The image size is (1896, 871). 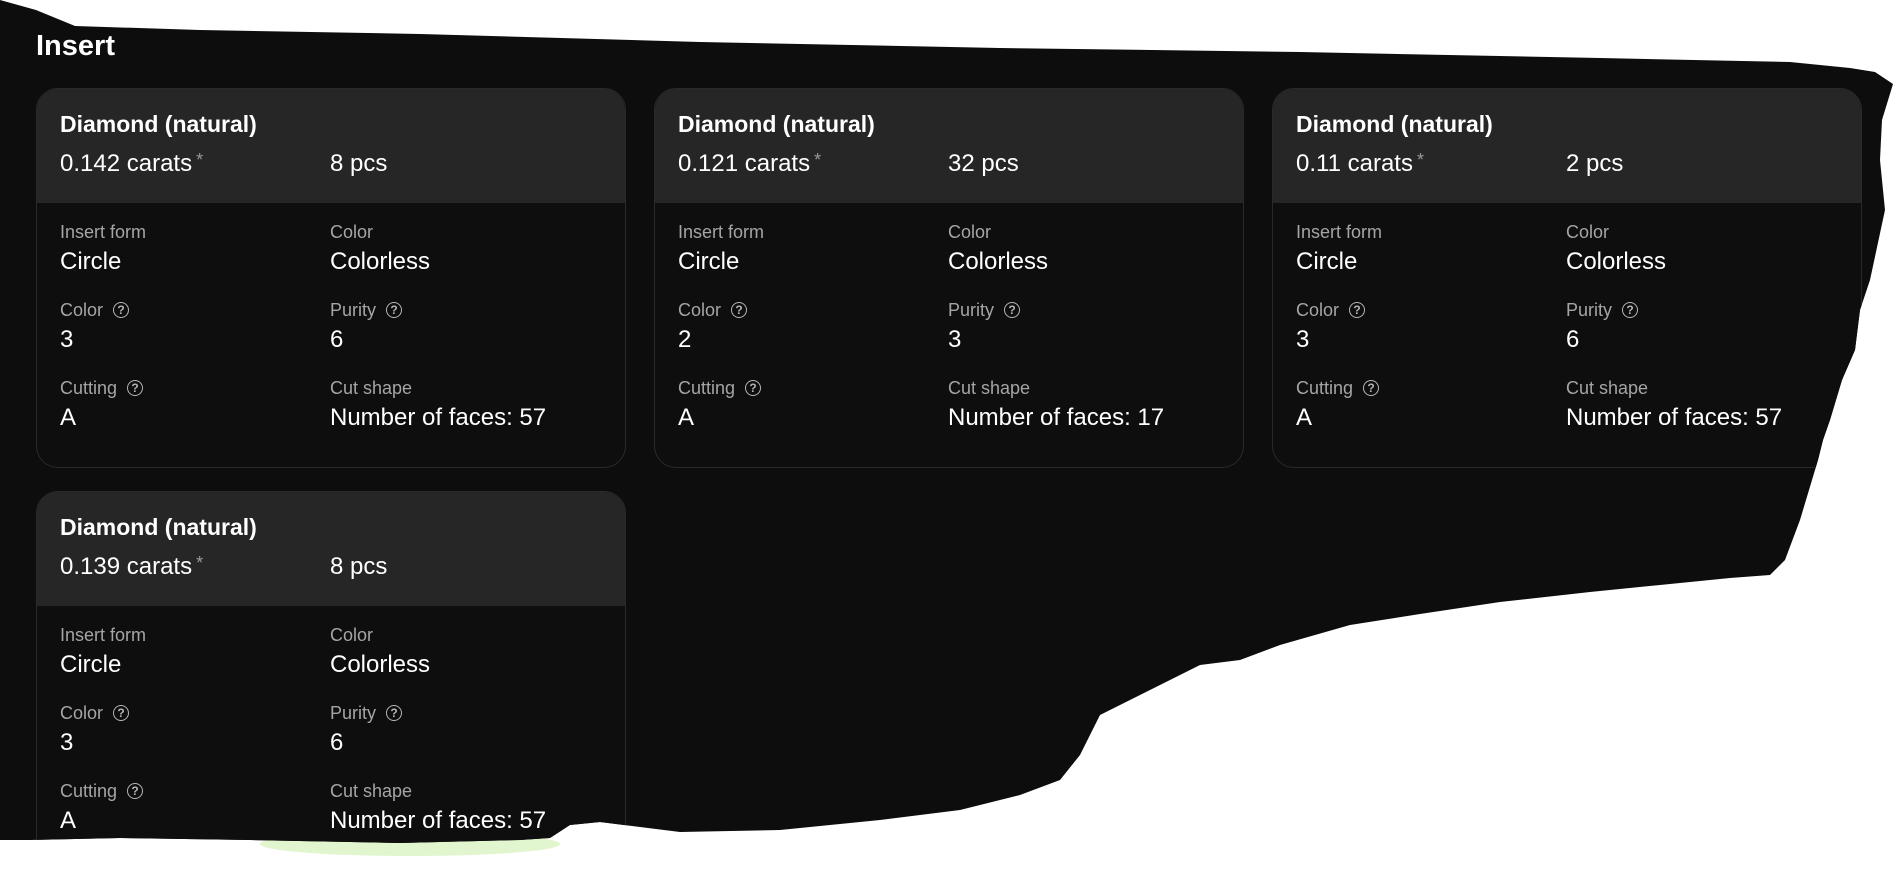 What do you see at coordinates (685, 339) in the screenshot?
I see `field-value: 2` at bounding box center [685, 339].